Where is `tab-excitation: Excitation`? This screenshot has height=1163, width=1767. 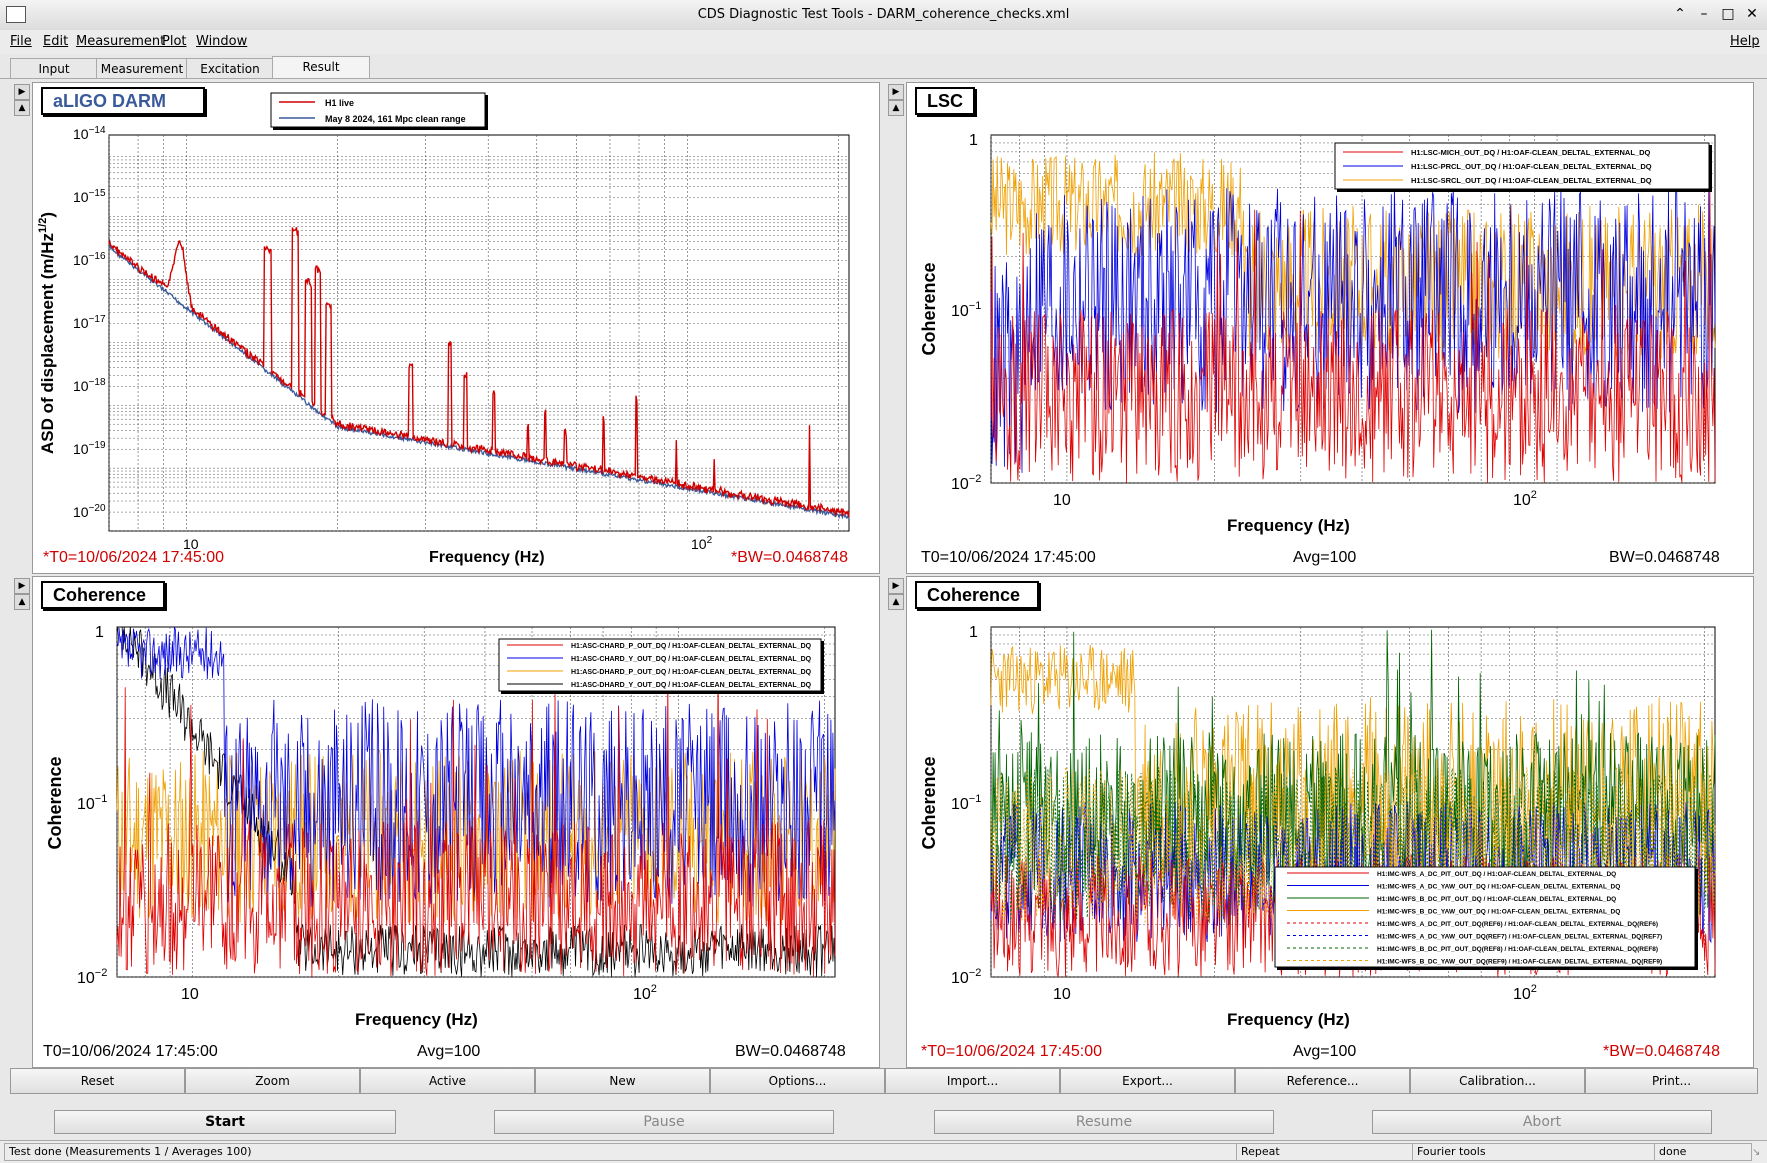
tab-excitation: Excitation is located at coordinates (230, 68).